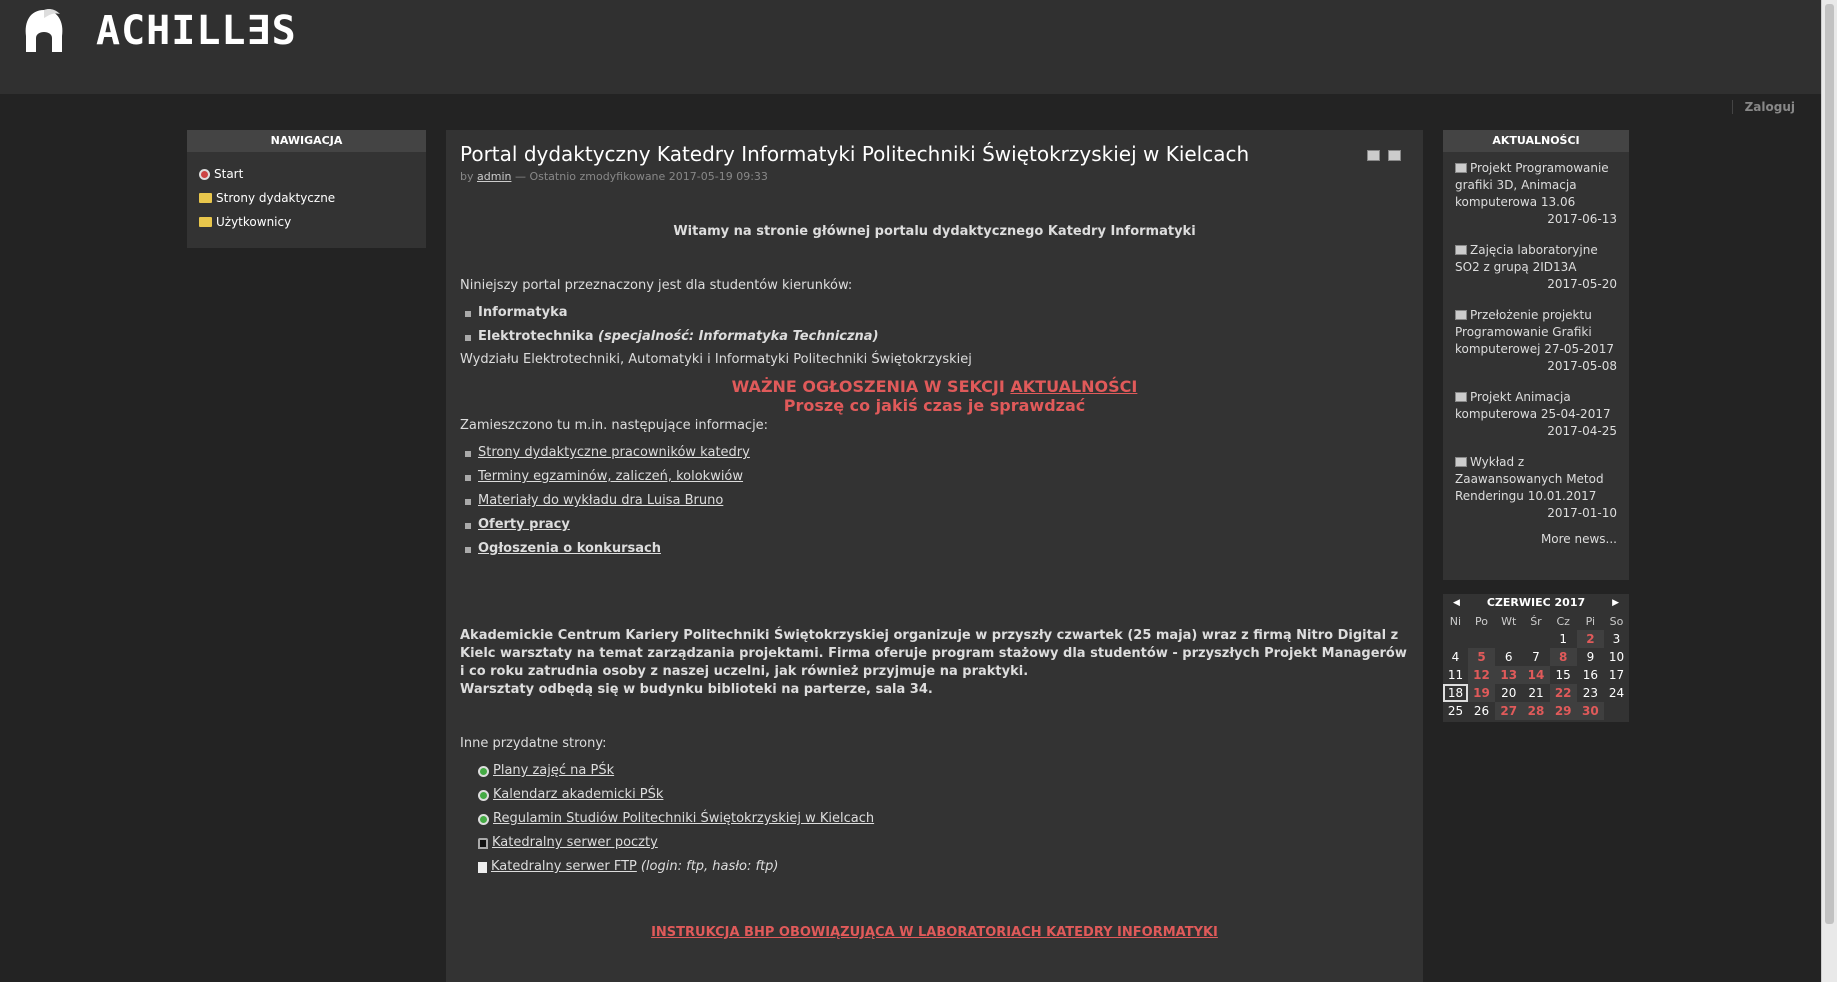  Describe the element at coordinates (1455, 675) in the screenshot. I see `calendar-day: 11` at that location.